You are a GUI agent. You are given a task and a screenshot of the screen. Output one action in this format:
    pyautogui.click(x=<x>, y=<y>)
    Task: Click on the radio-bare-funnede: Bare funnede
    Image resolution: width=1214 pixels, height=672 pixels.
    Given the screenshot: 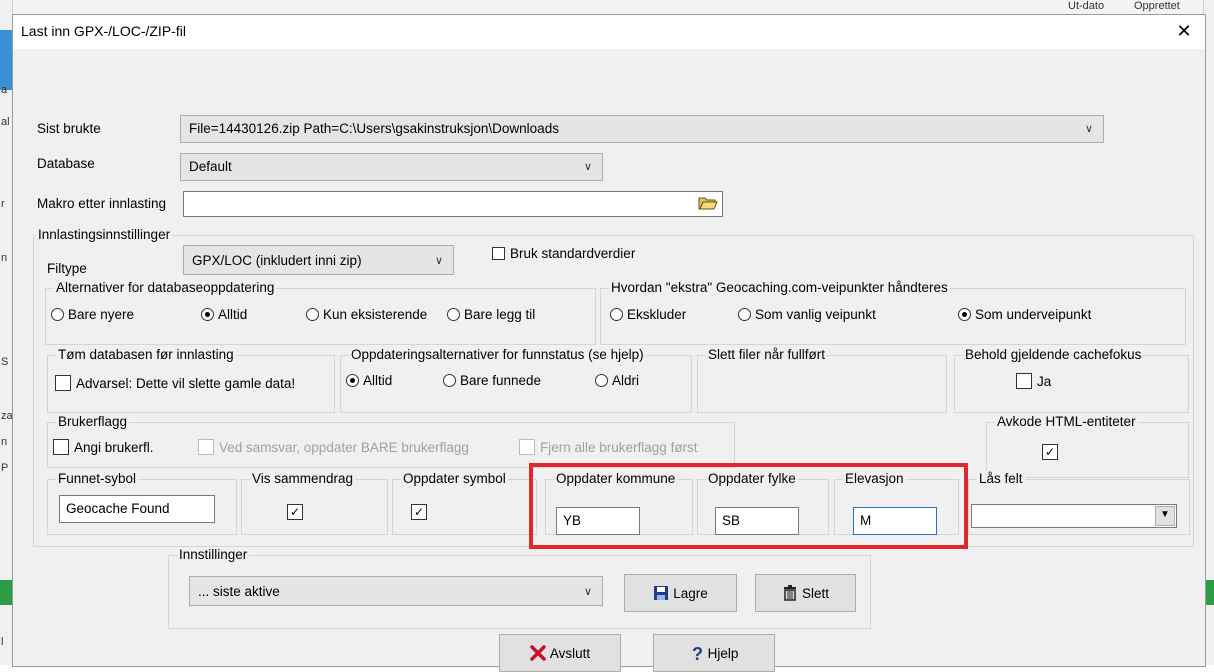 What is the action you would take?
    pyautogui.click(x=492, y=380)
    